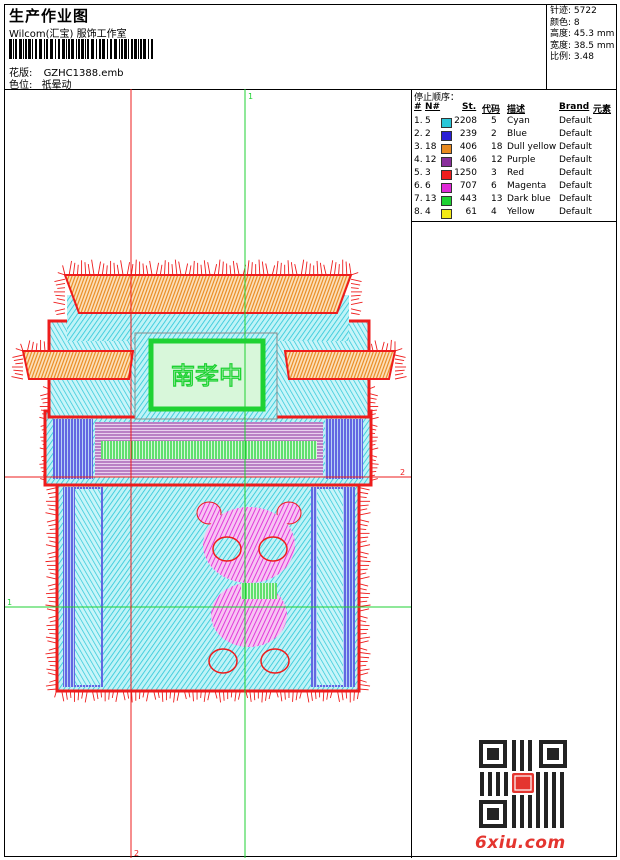 The height and width of the screenshot is (860, 620). What do you see at coordinates (418, 173) in the screenshot?
I see `row-index: 5.` at bounding box center [418, 173].